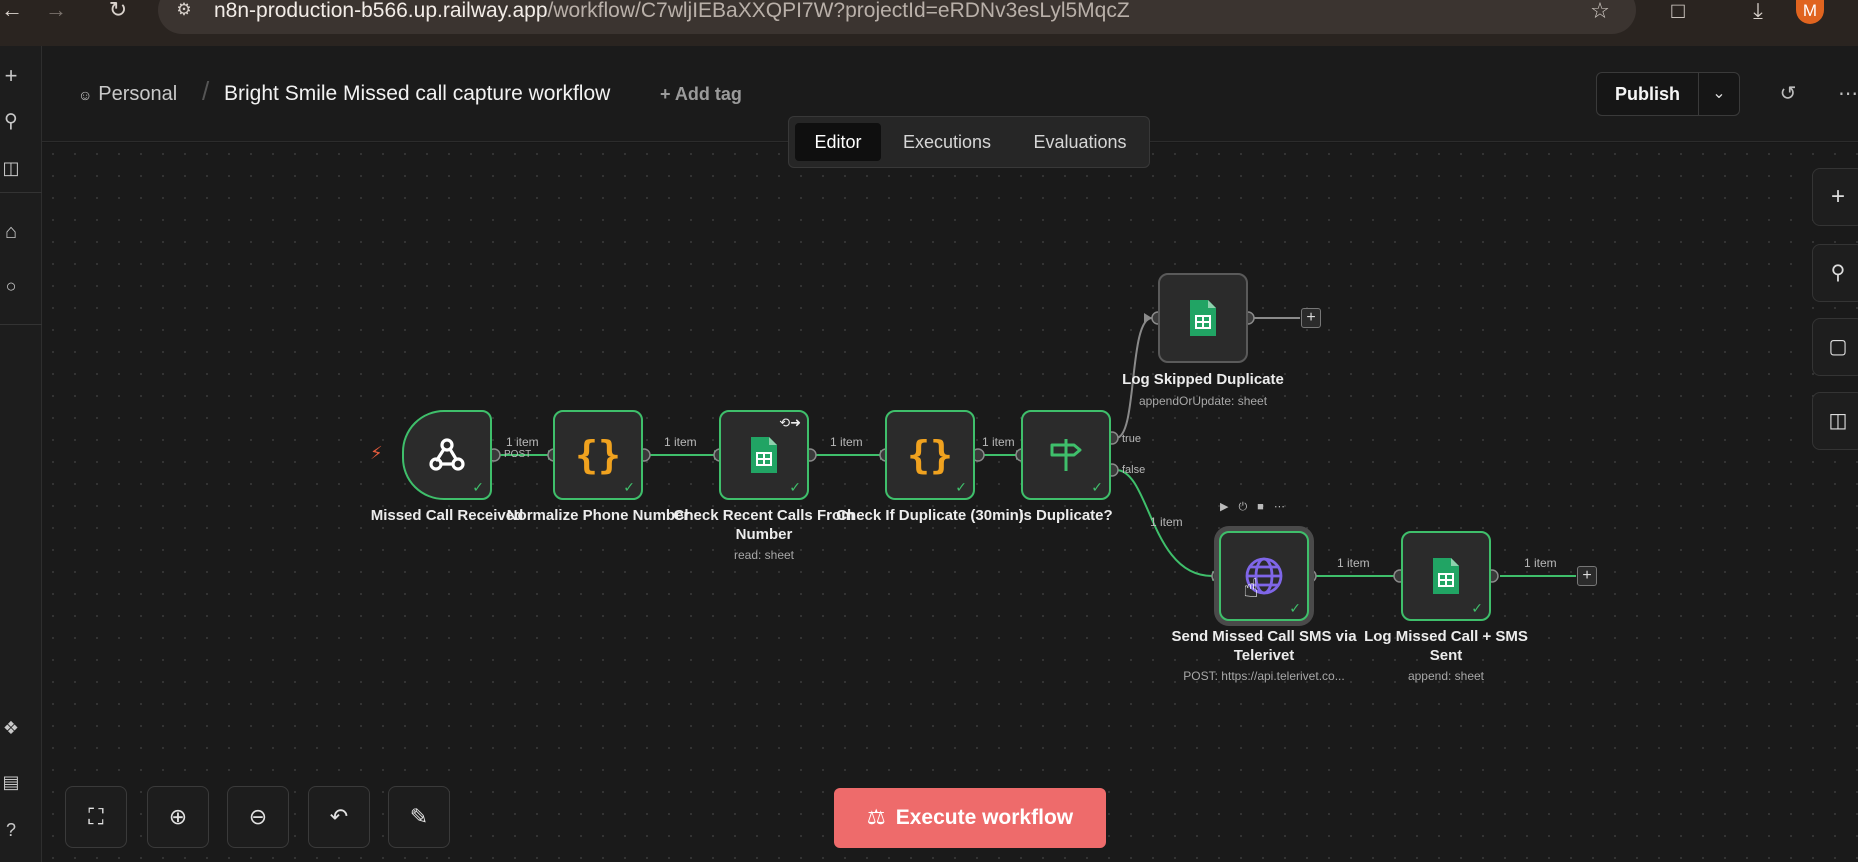  I want to click on node-label: Is Duplicate?, so click(1066, 515).